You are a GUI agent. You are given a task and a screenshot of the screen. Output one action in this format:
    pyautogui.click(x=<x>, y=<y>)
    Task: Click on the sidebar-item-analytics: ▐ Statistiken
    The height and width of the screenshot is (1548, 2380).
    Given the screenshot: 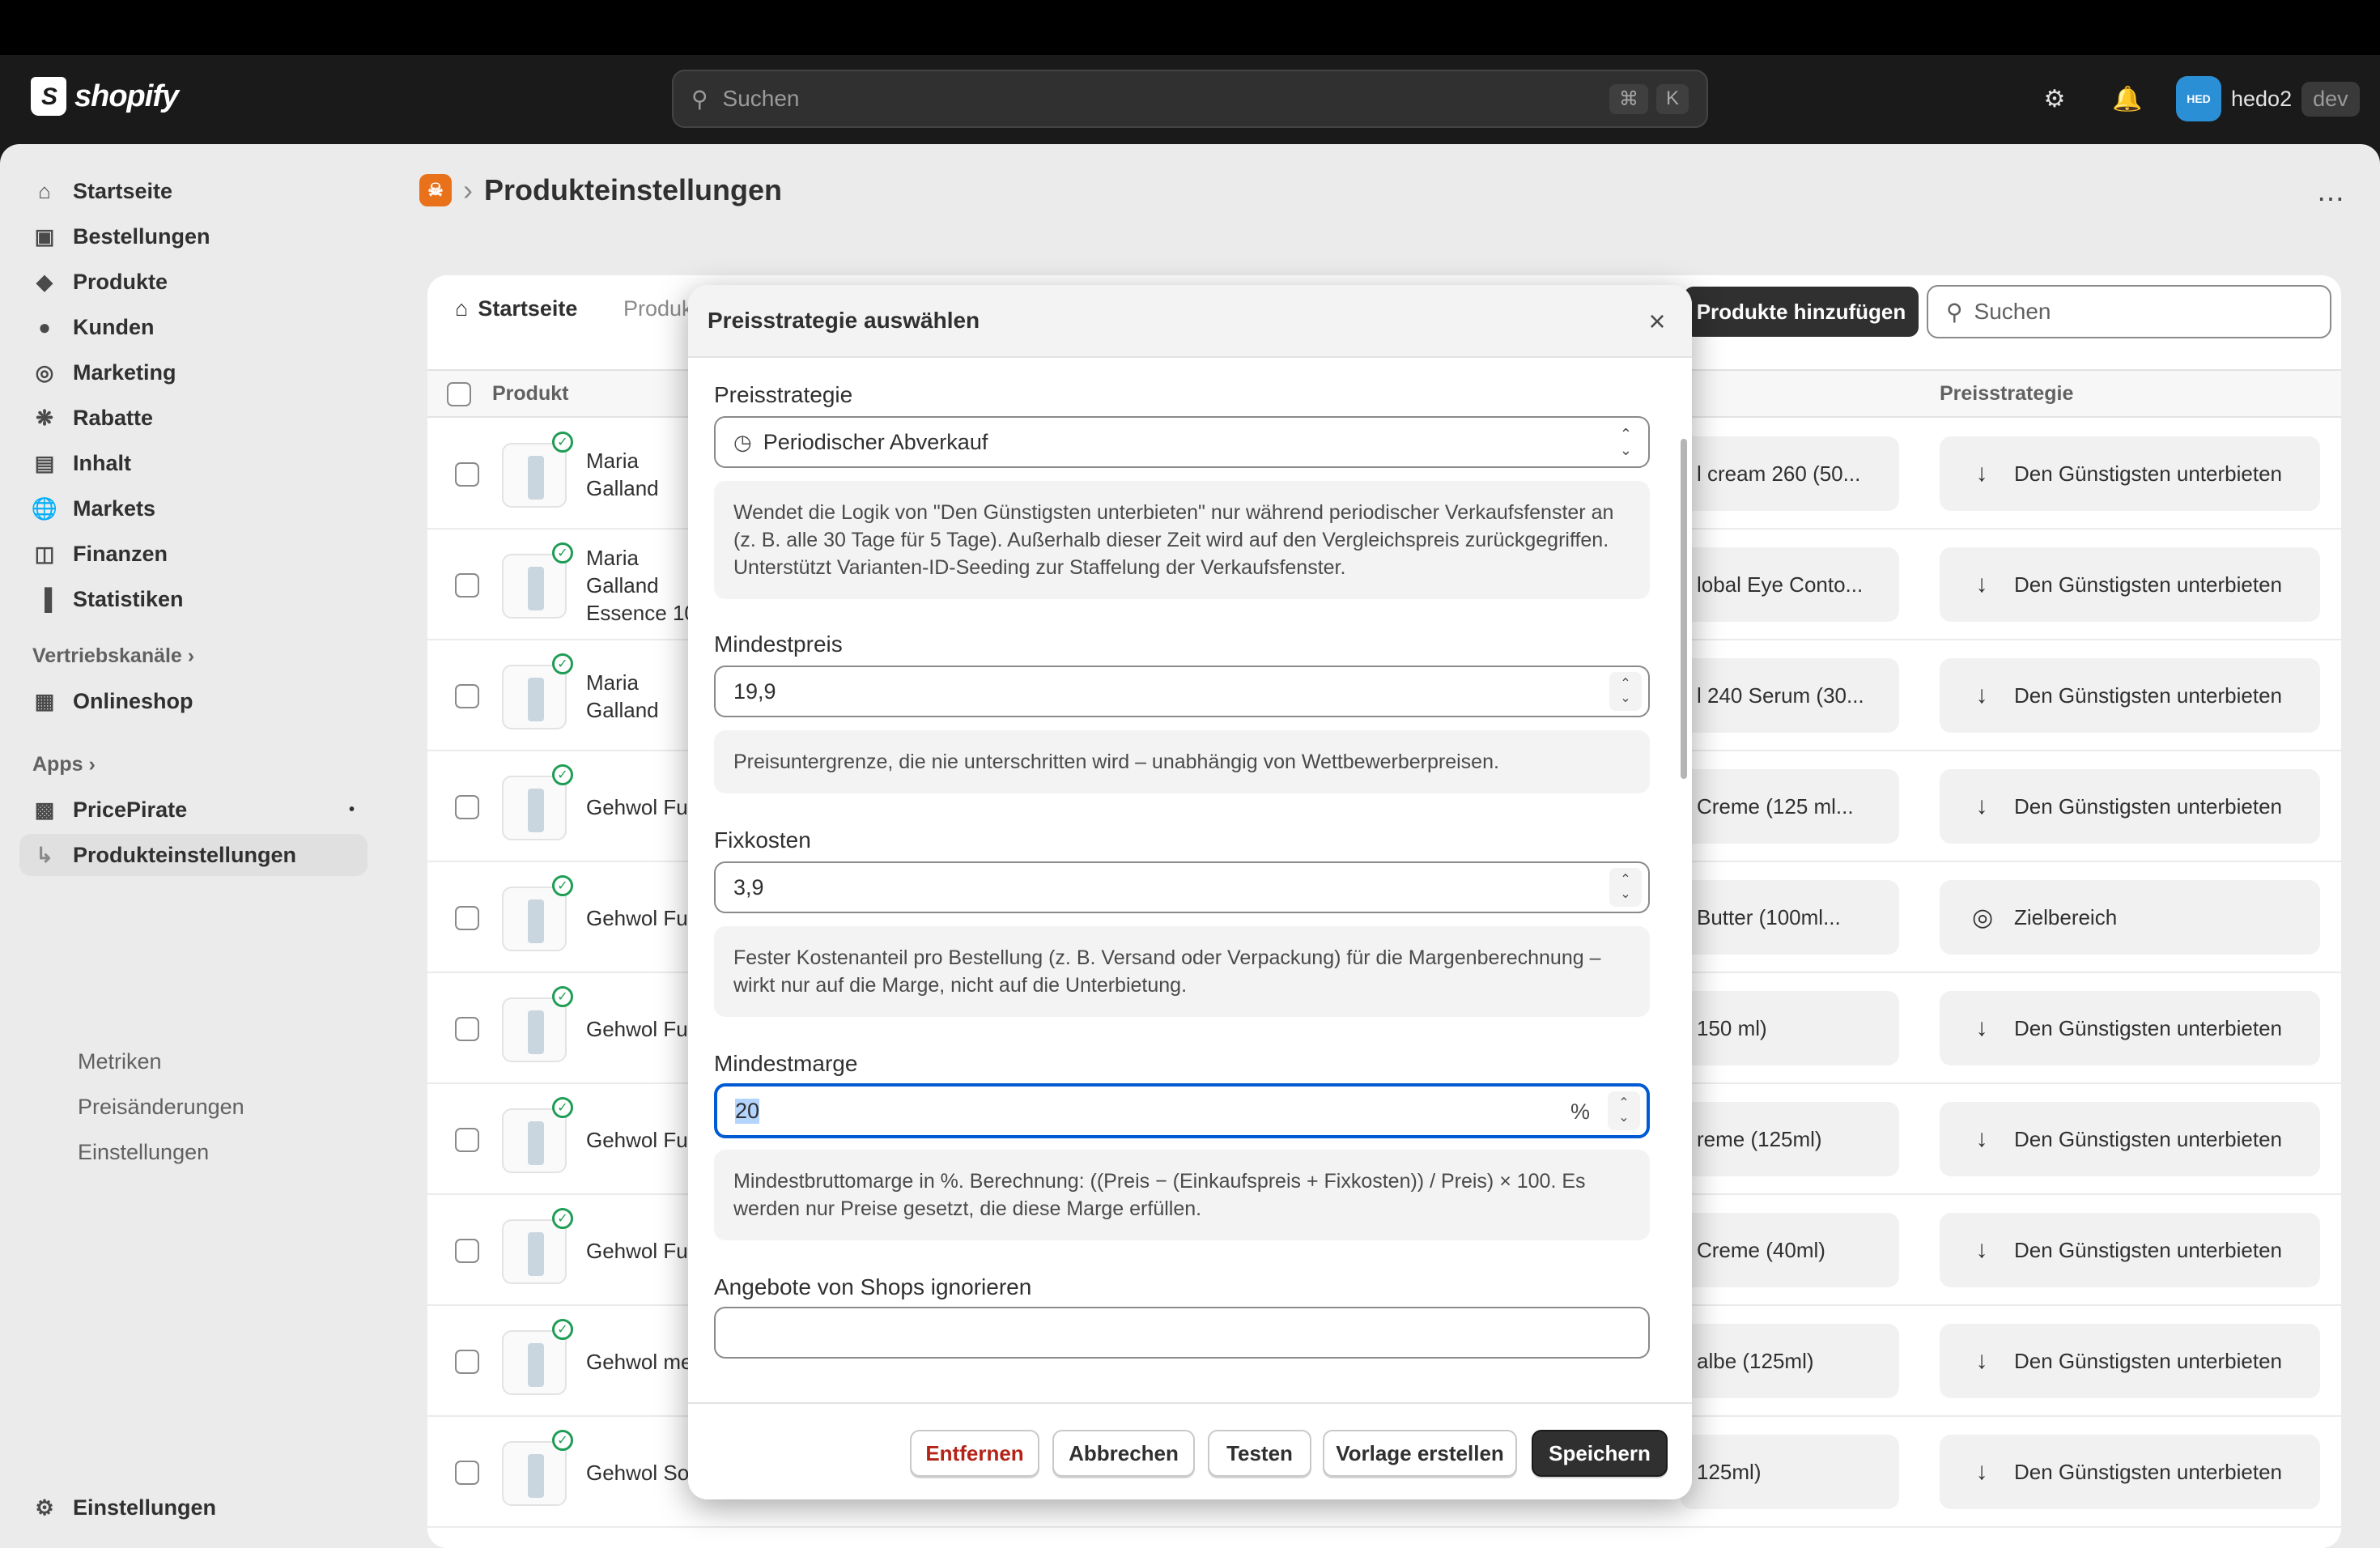 What is the action you would take?
    pyautogui.click(x=193, y=599)
    